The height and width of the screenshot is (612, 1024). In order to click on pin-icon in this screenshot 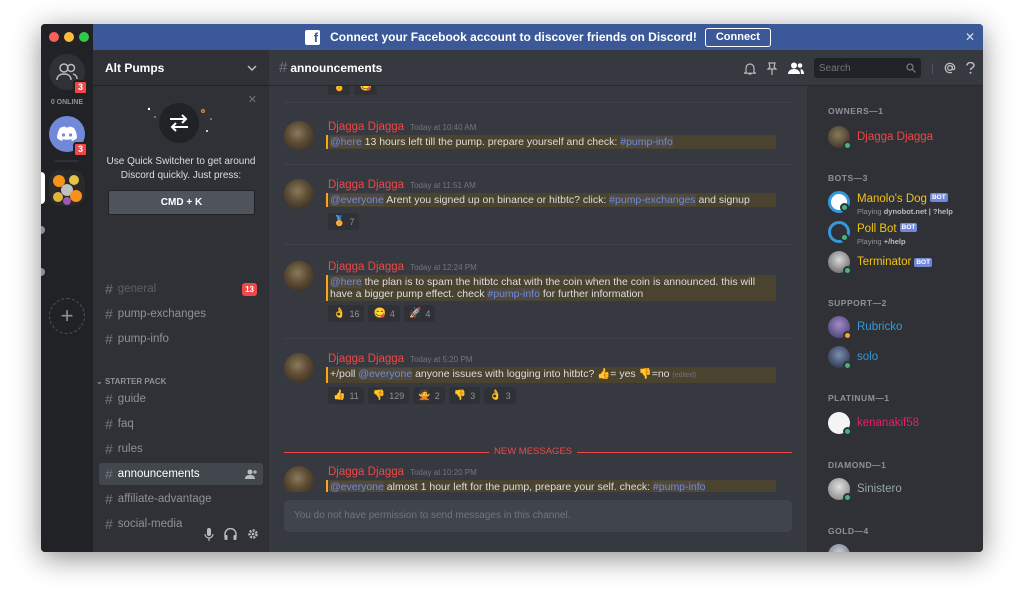, I will do `click(772, 68)`.